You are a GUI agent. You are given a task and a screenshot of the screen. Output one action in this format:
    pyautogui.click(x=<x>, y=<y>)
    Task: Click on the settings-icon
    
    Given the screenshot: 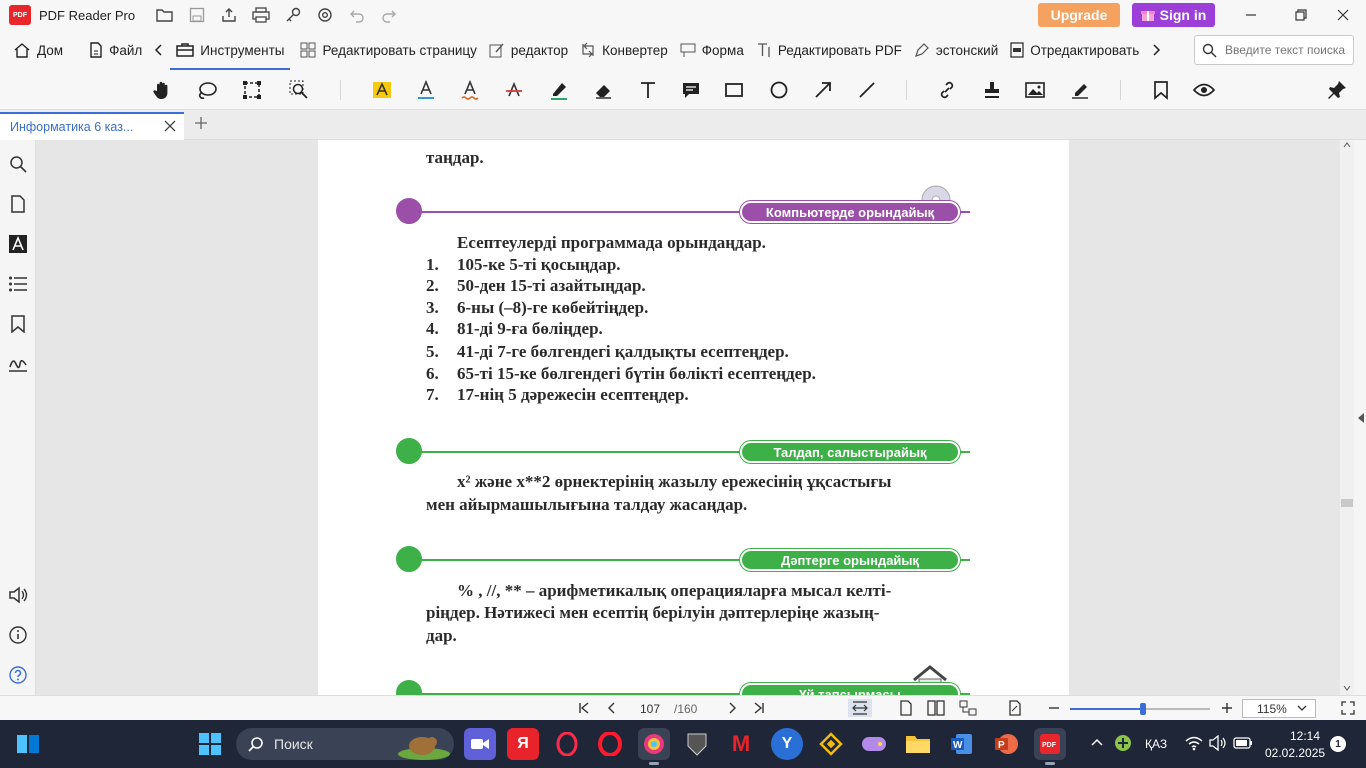 What is the action you would take?
    pyautogui.click(x=325, y=15)
    